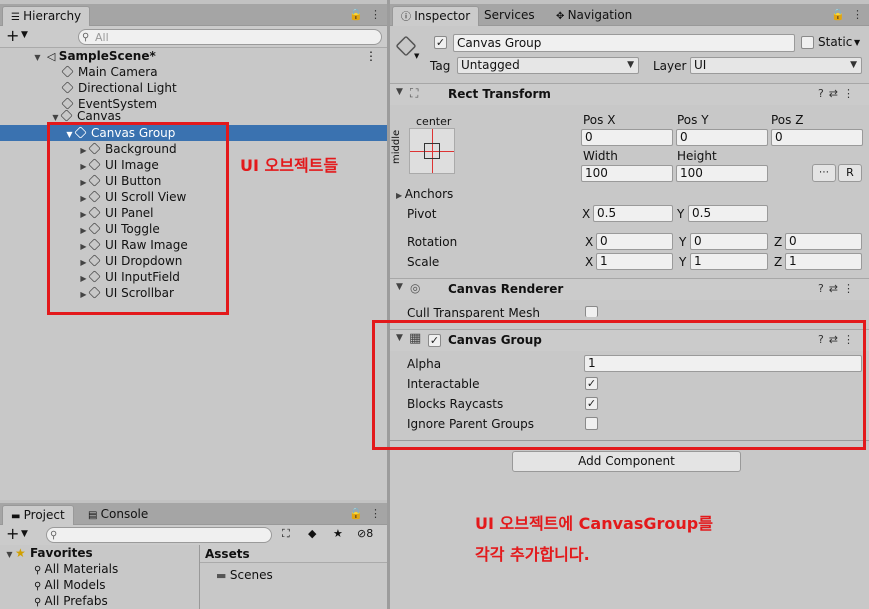 Image resolution: width=869 pixels, height=609 pixels. Describe the element at coordinates (728, 213) in the screenshot. I see `pivot-y-input: 0.5` at that location.